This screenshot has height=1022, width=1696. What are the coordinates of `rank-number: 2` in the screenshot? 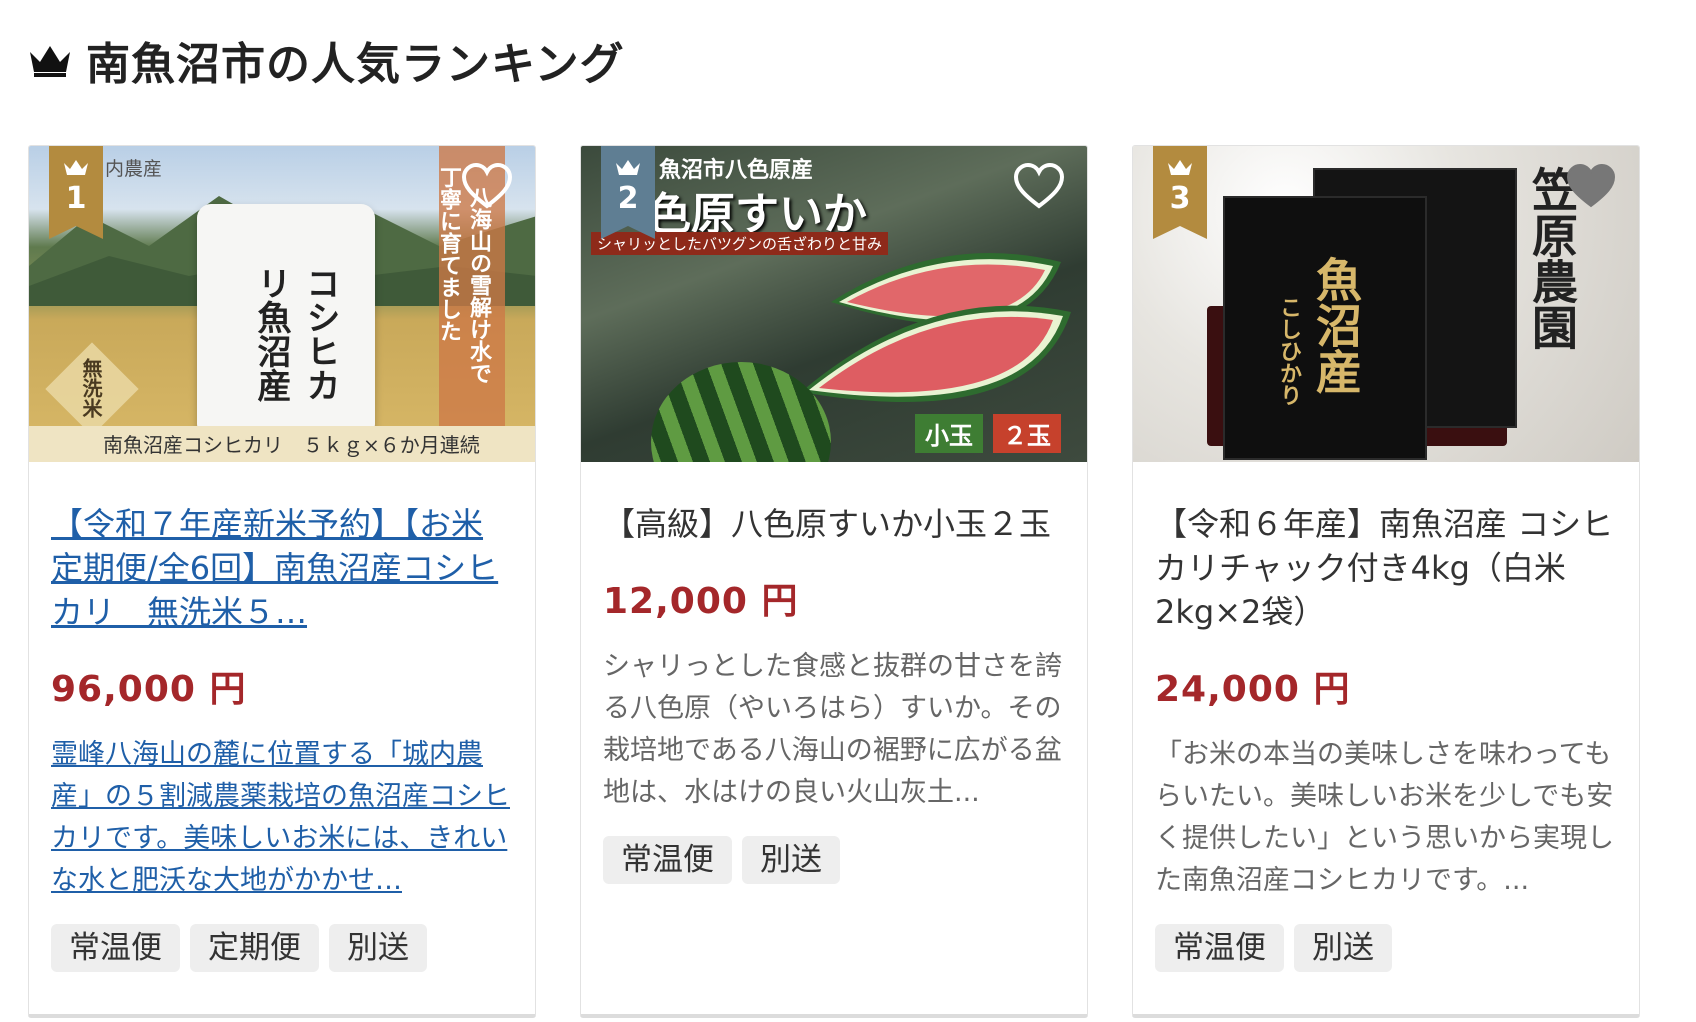 It's located at (628, 198).